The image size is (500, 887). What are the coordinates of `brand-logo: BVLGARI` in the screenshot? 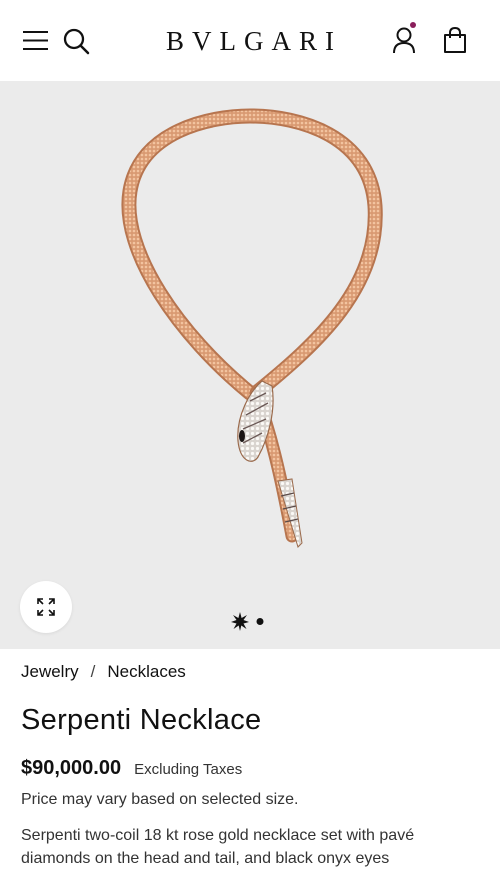 It's located at (250, 41).